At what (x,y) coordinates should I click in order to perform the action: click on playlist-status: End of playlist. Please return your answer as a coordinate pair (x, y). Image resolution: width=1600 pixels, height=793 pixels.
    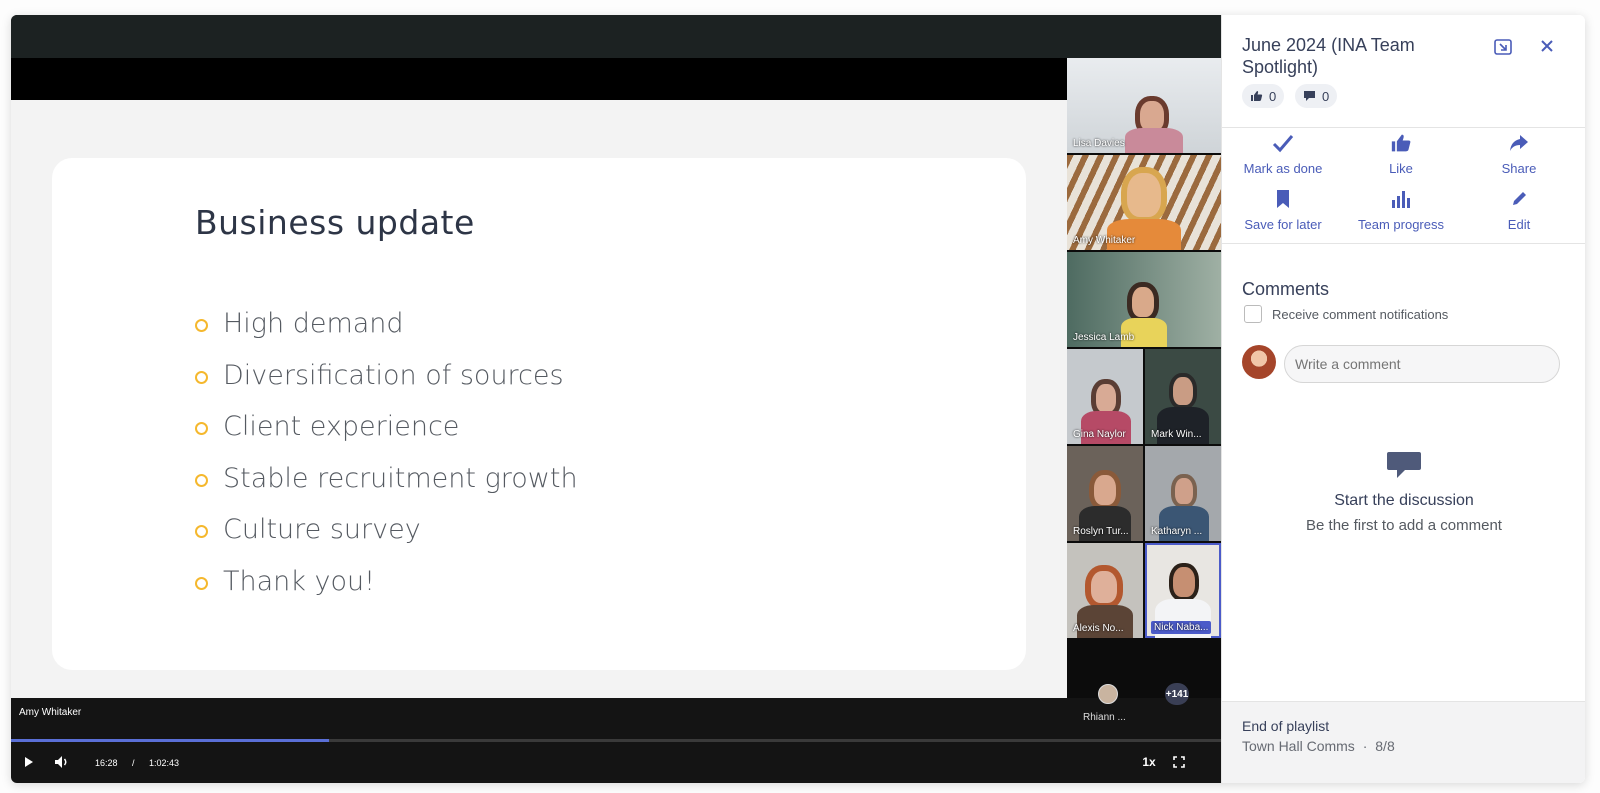
    Looking at the image, I should click on (1286, 726).